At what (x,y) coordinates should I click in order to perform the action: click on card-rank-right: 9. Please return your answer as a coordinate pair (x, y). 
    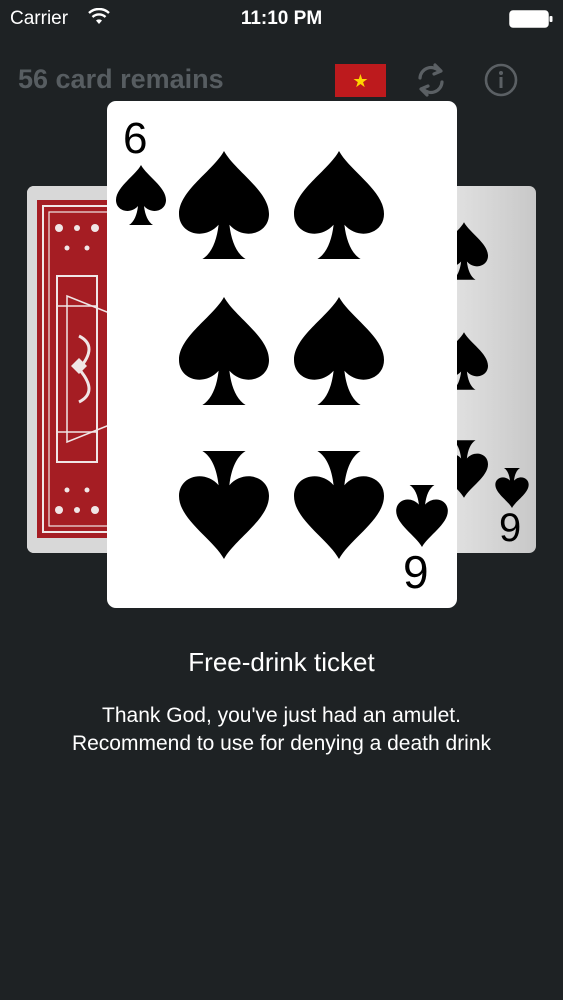
    Looking at the image, I should click on (510, 528).